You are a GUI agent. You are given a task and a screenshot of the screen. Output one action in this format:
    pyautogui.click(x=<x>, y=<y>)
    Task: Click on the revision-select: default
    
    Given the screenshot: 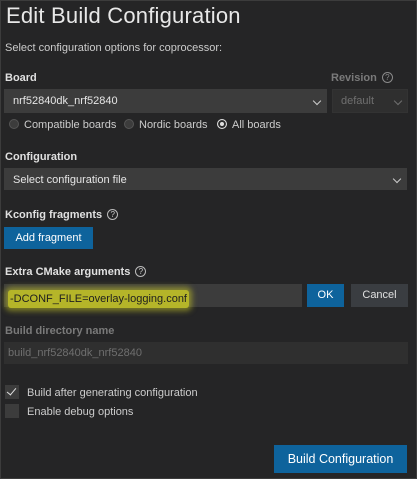 What is the action you would take?
    pyautogui.click(x=370, y=101)
    